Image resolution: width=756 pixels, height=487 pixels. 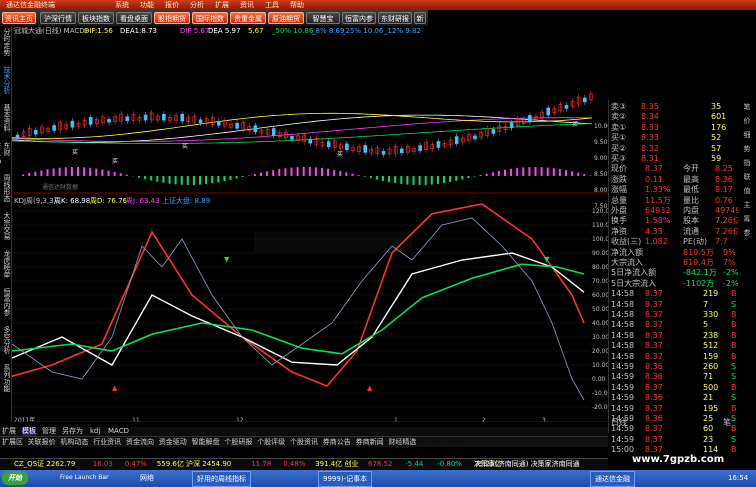 What do you see at coordinates (650, 106) in the screenshot?
I see `ask-row-cell: 8.35` at bounding box center [650, 106].